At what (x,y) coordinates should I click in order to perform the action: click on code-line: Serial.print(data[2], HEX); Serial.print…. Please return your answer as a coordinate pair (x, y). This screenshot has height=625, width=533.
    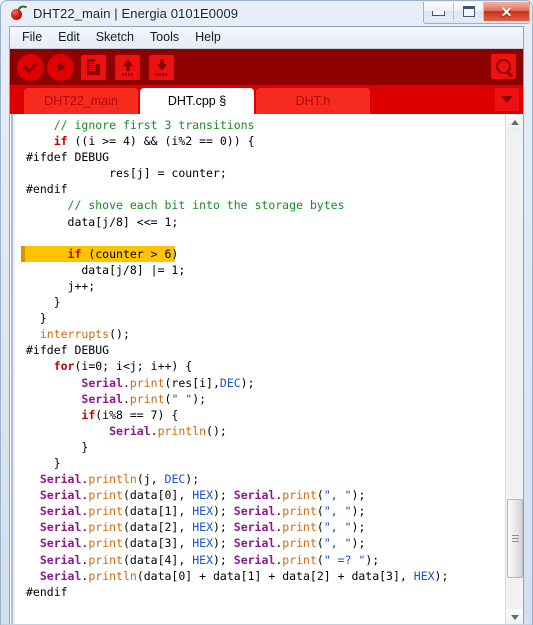
    Looking at the image, I should click on (260, 527).